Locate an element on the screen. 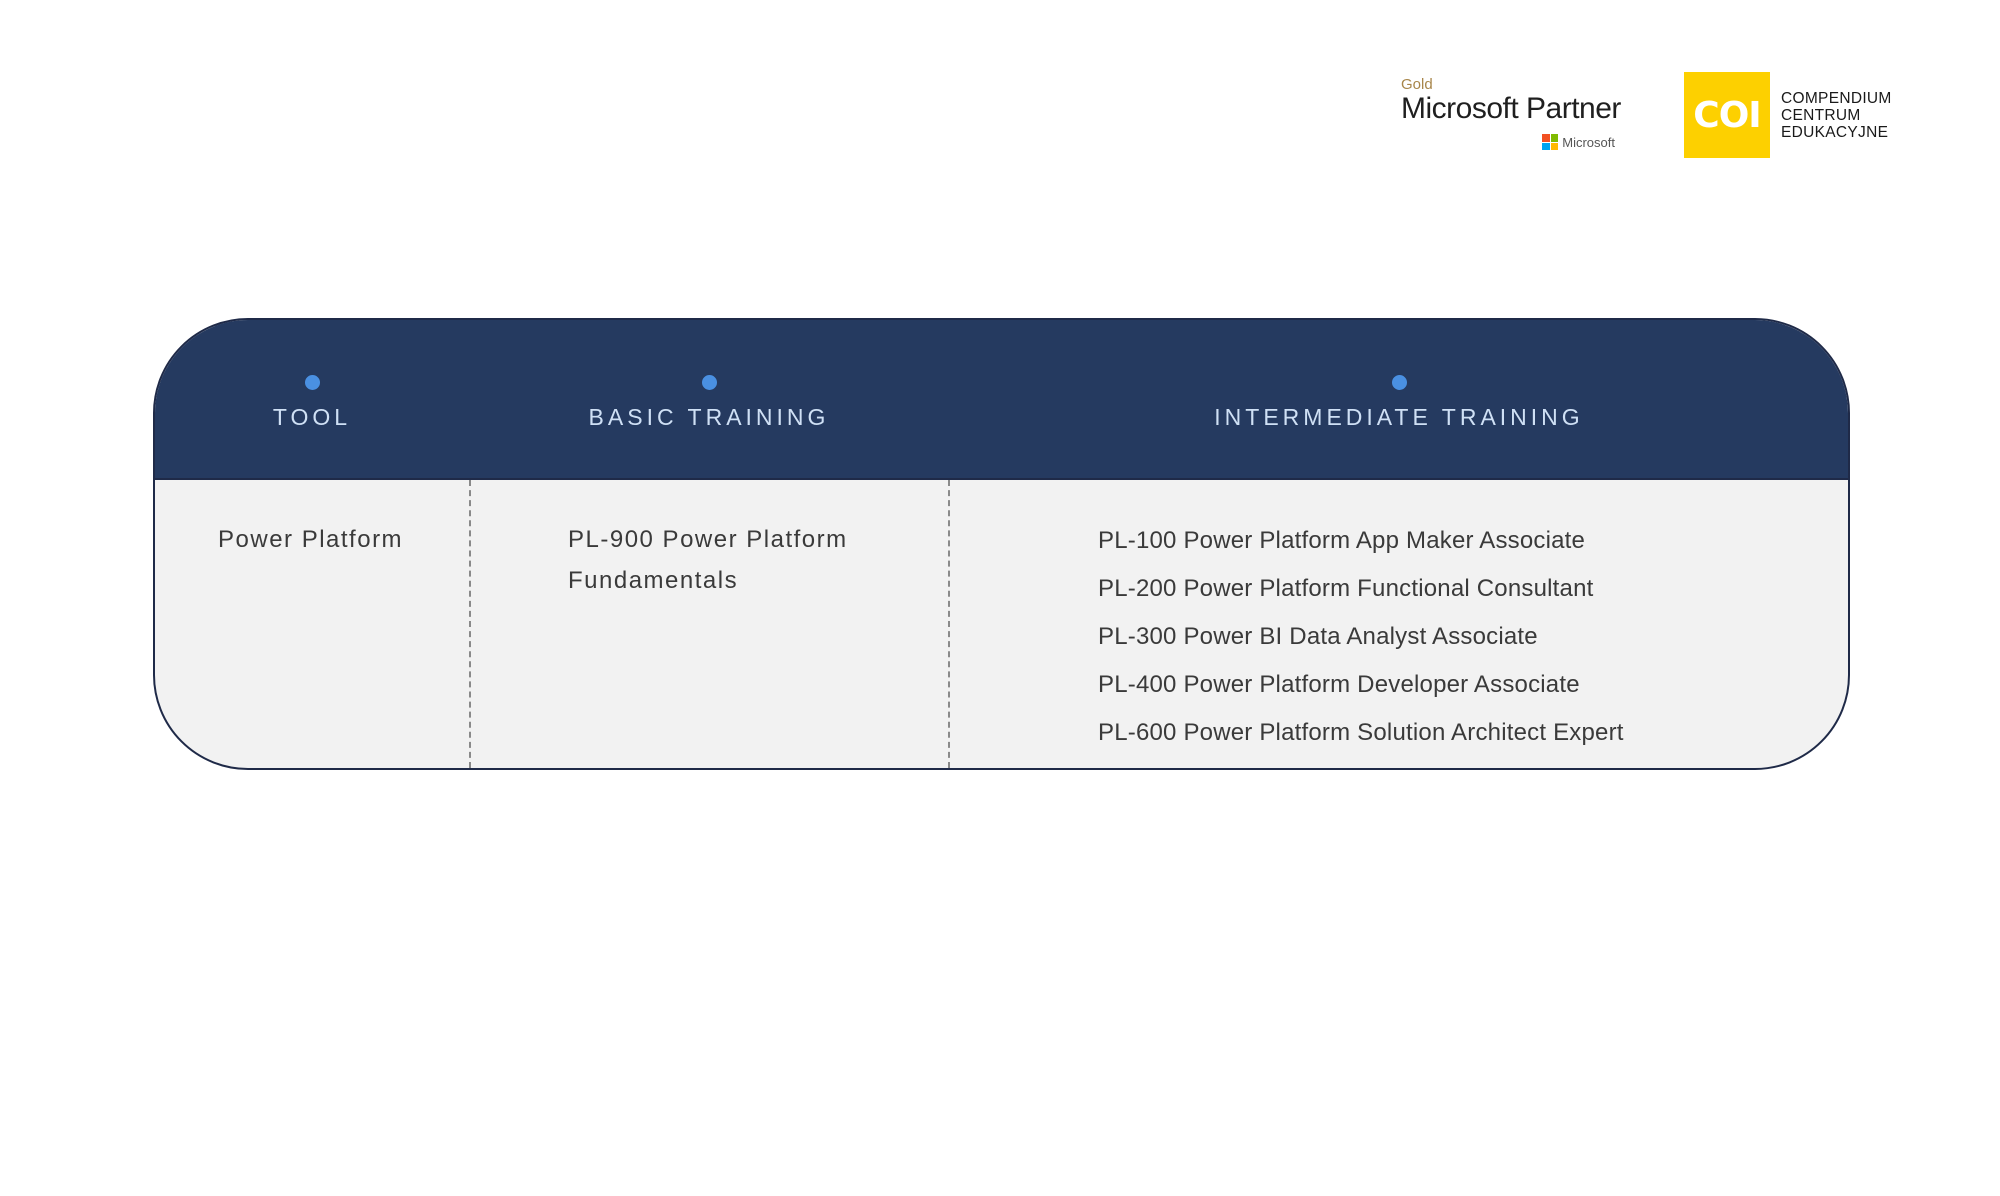  header-label: TOOL is located at coordinates (312, 417).